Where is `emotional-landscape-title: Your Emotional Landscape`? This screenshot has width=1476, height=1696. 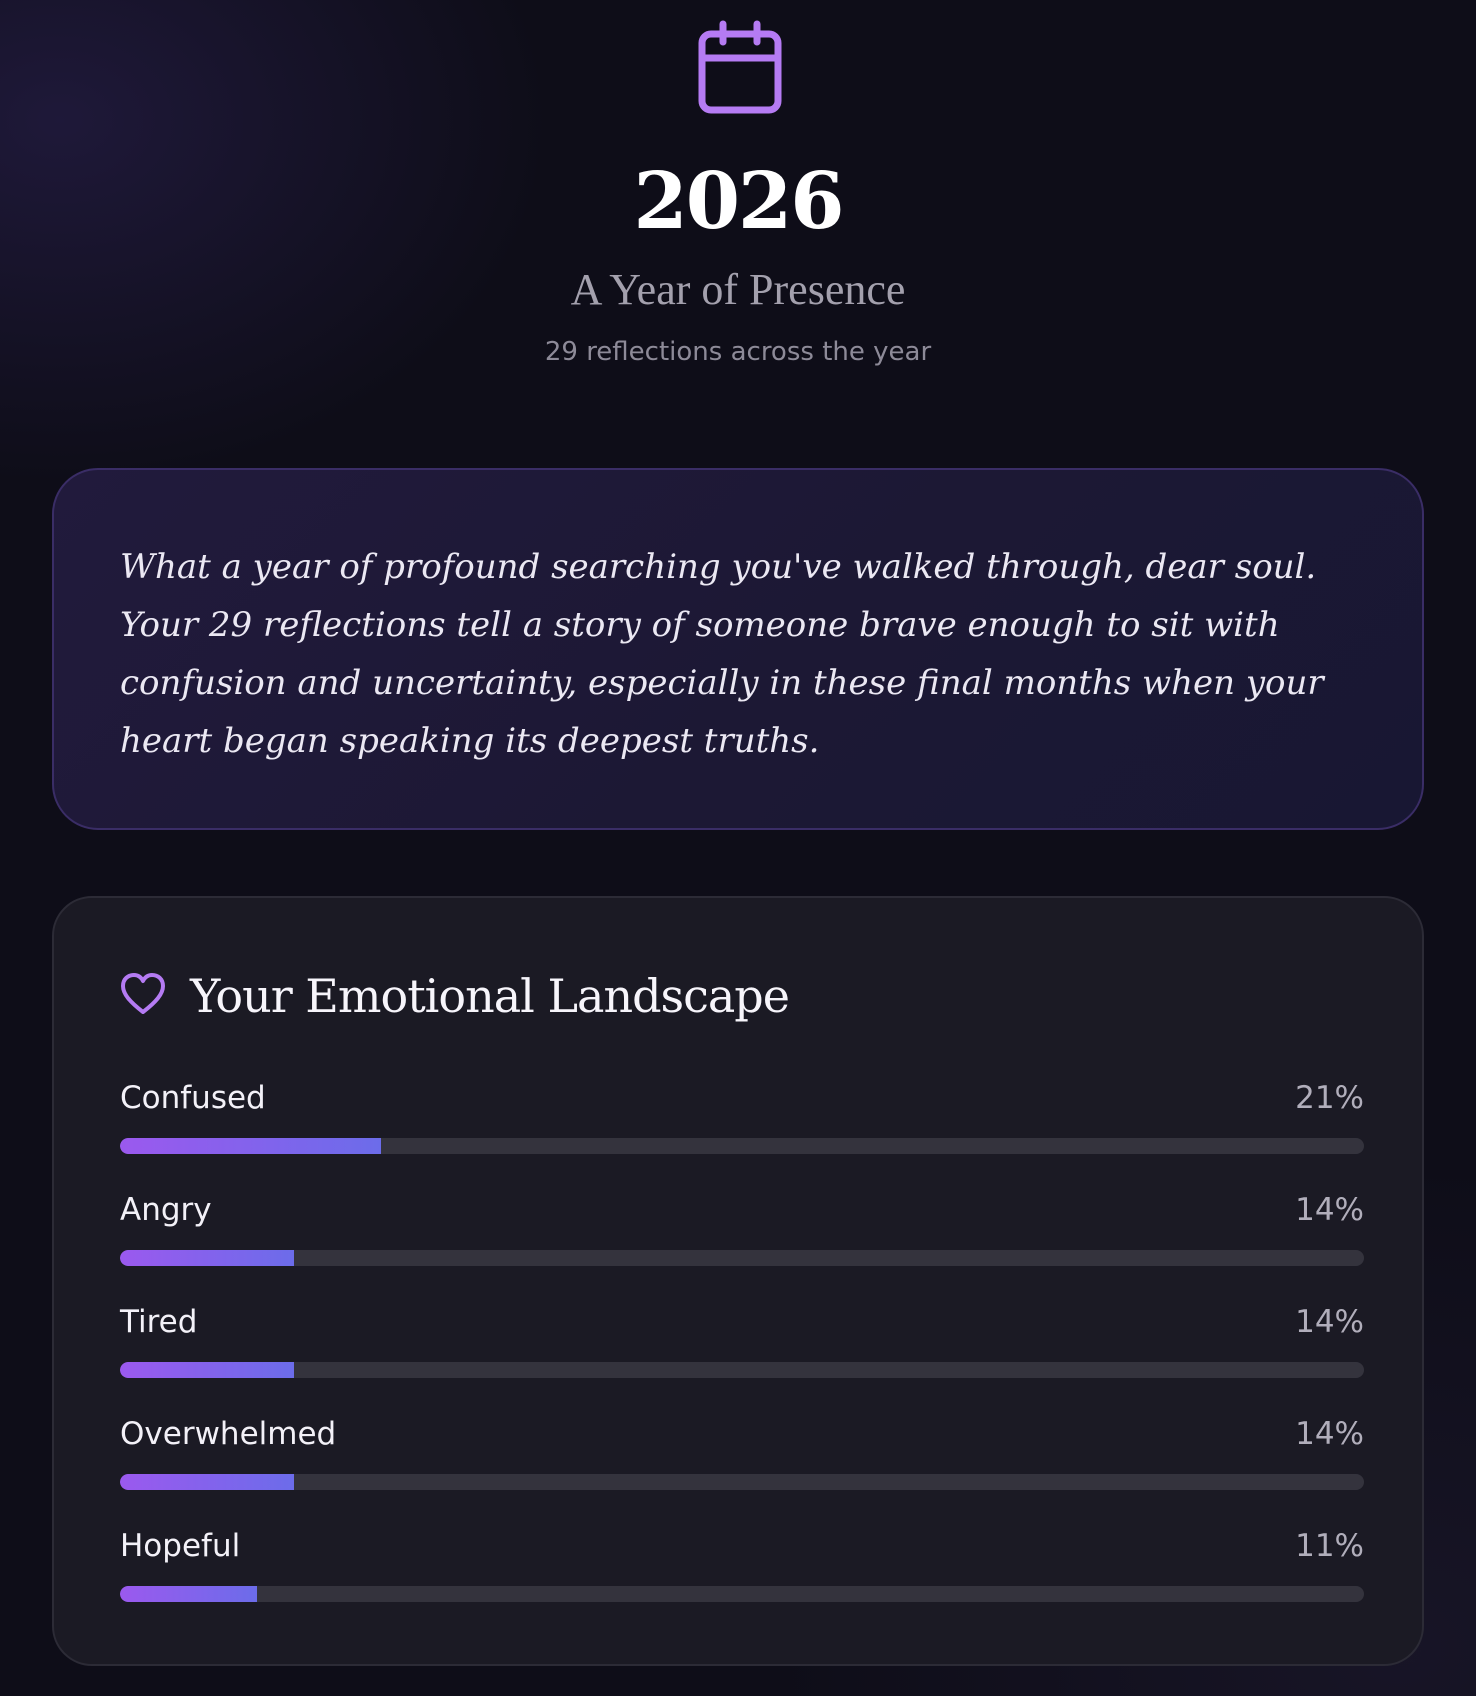 emotional-landscape-title: Your Emotional Landscape is located at coordinates (490, 996).